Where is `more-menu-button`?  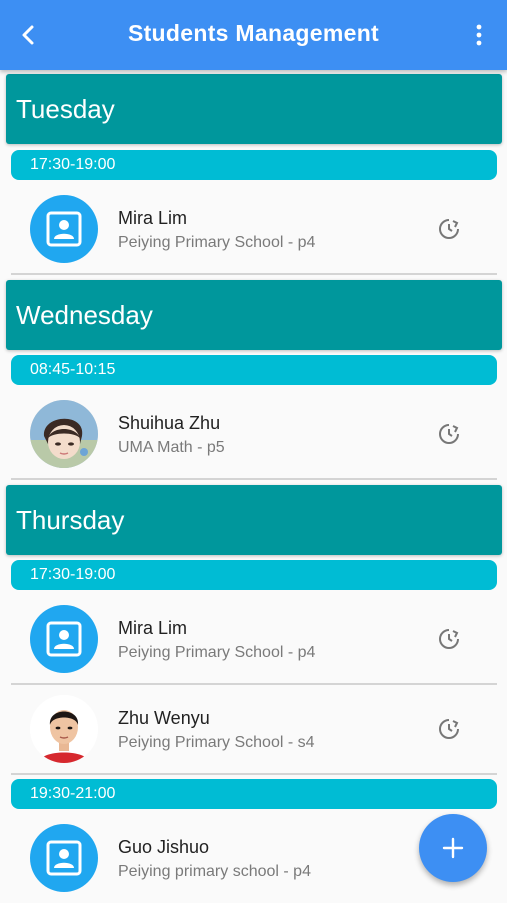
more-menu-button is located at coordinates (479, 35).